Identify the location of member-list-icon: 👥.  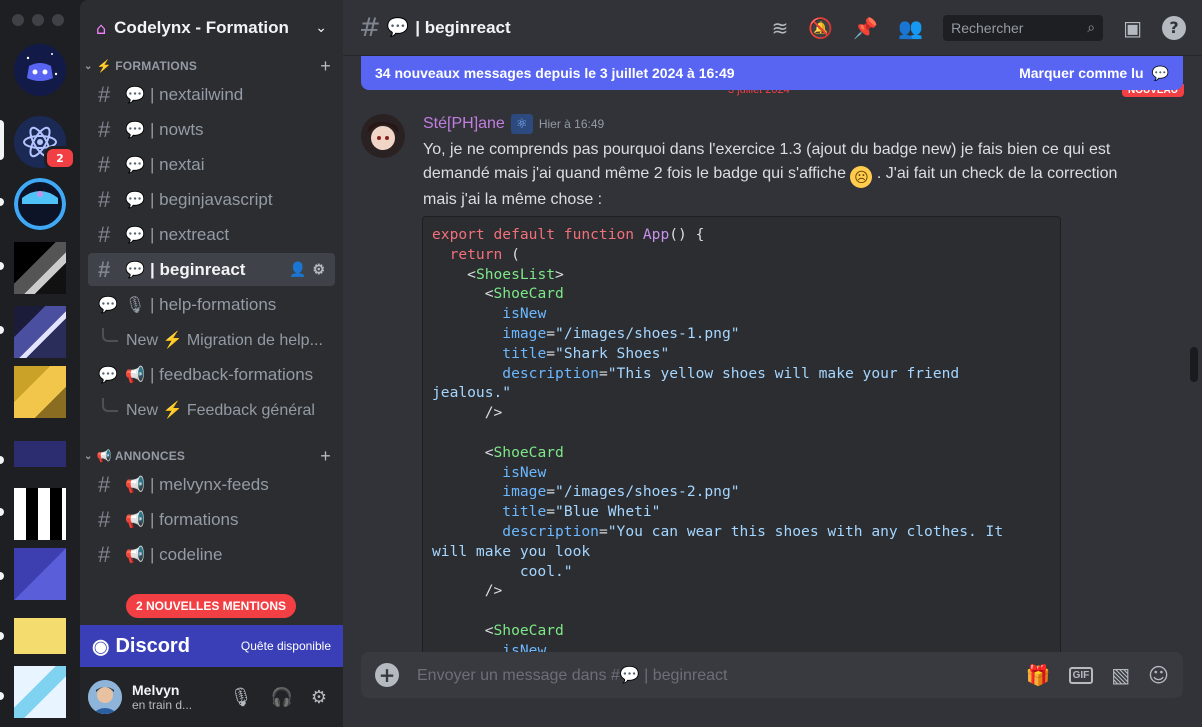
(910, 28).